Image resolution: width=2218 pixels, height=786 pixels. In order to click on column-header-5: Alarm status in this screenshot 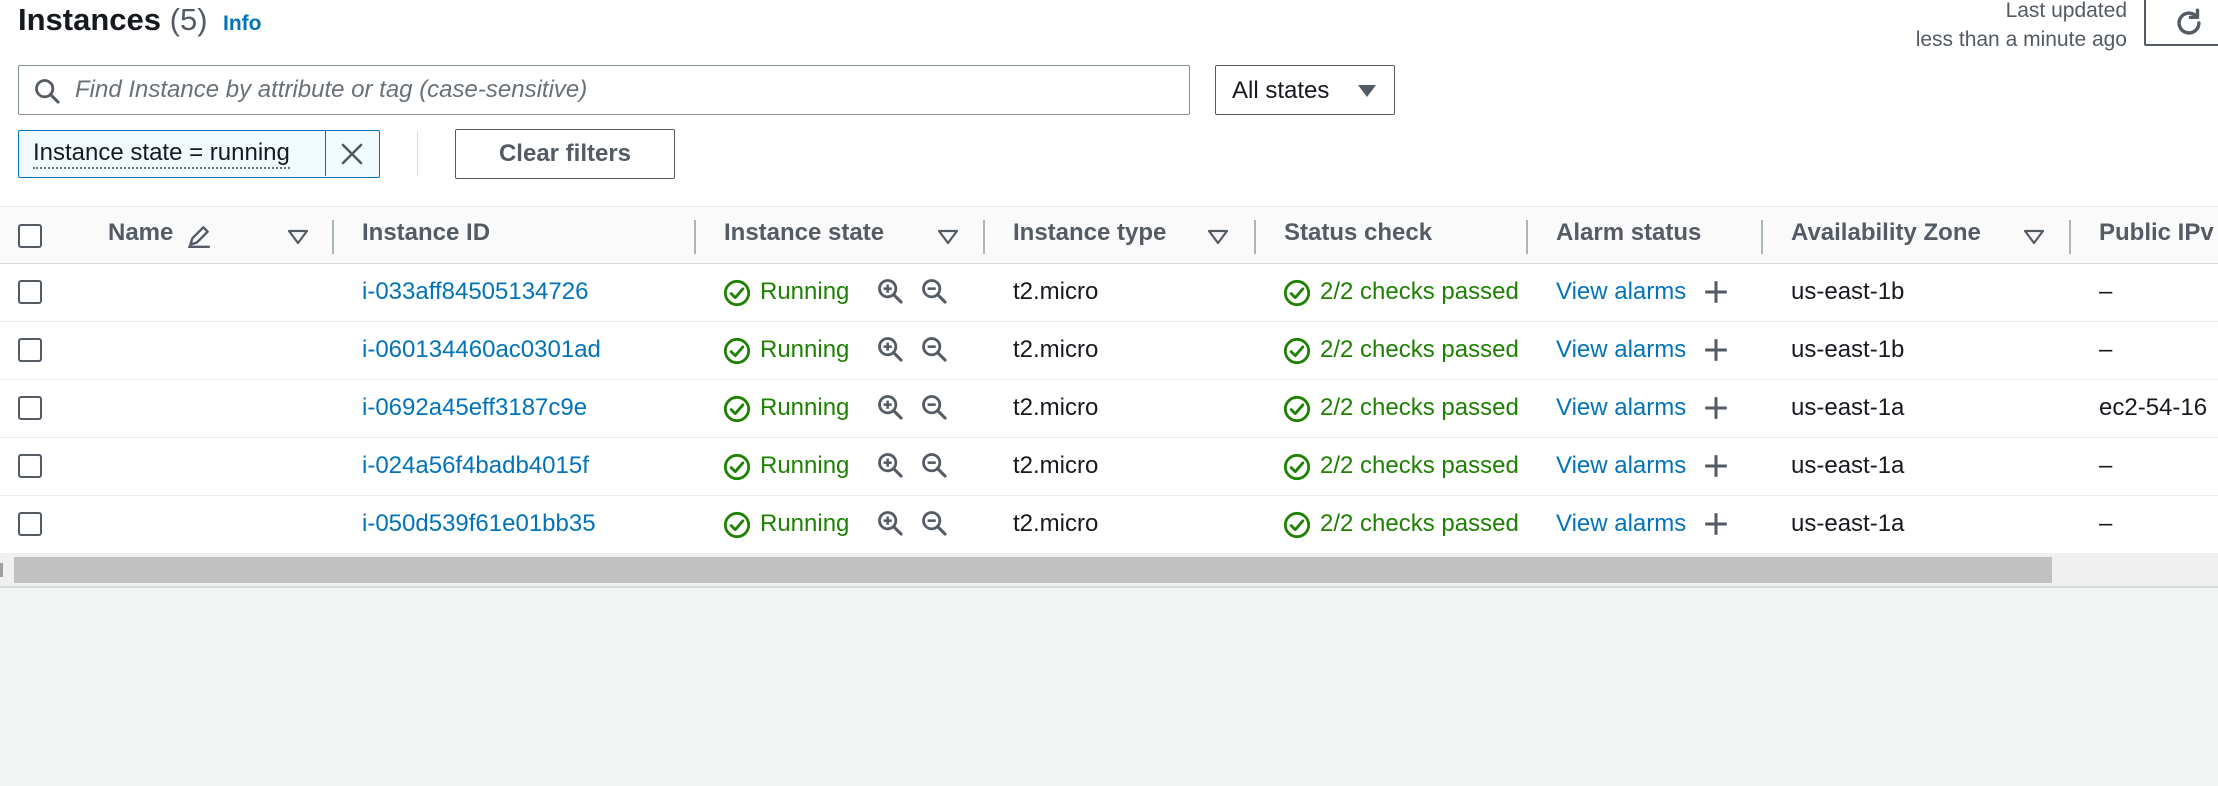, I will do `click(1628, 233)`.